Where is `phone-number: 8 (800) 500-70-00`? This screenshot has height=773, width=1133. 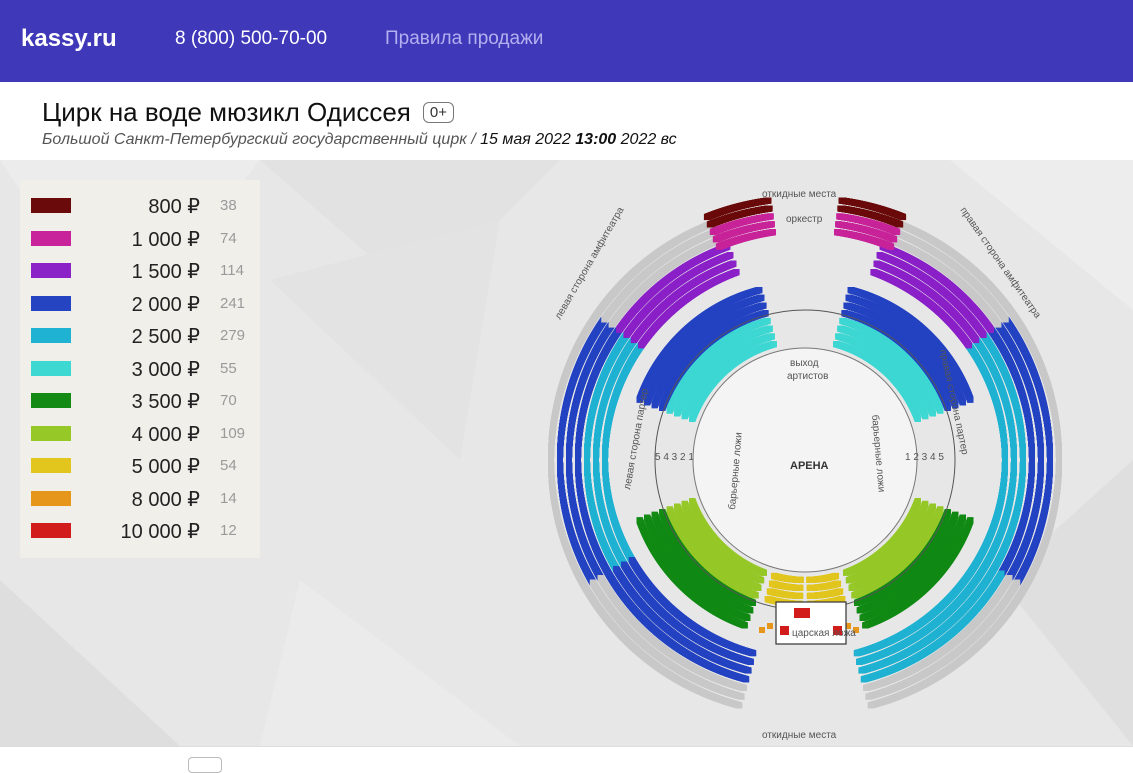 phone-number: 8 (800) 500-70-00 is located at coordinates (251, 39).